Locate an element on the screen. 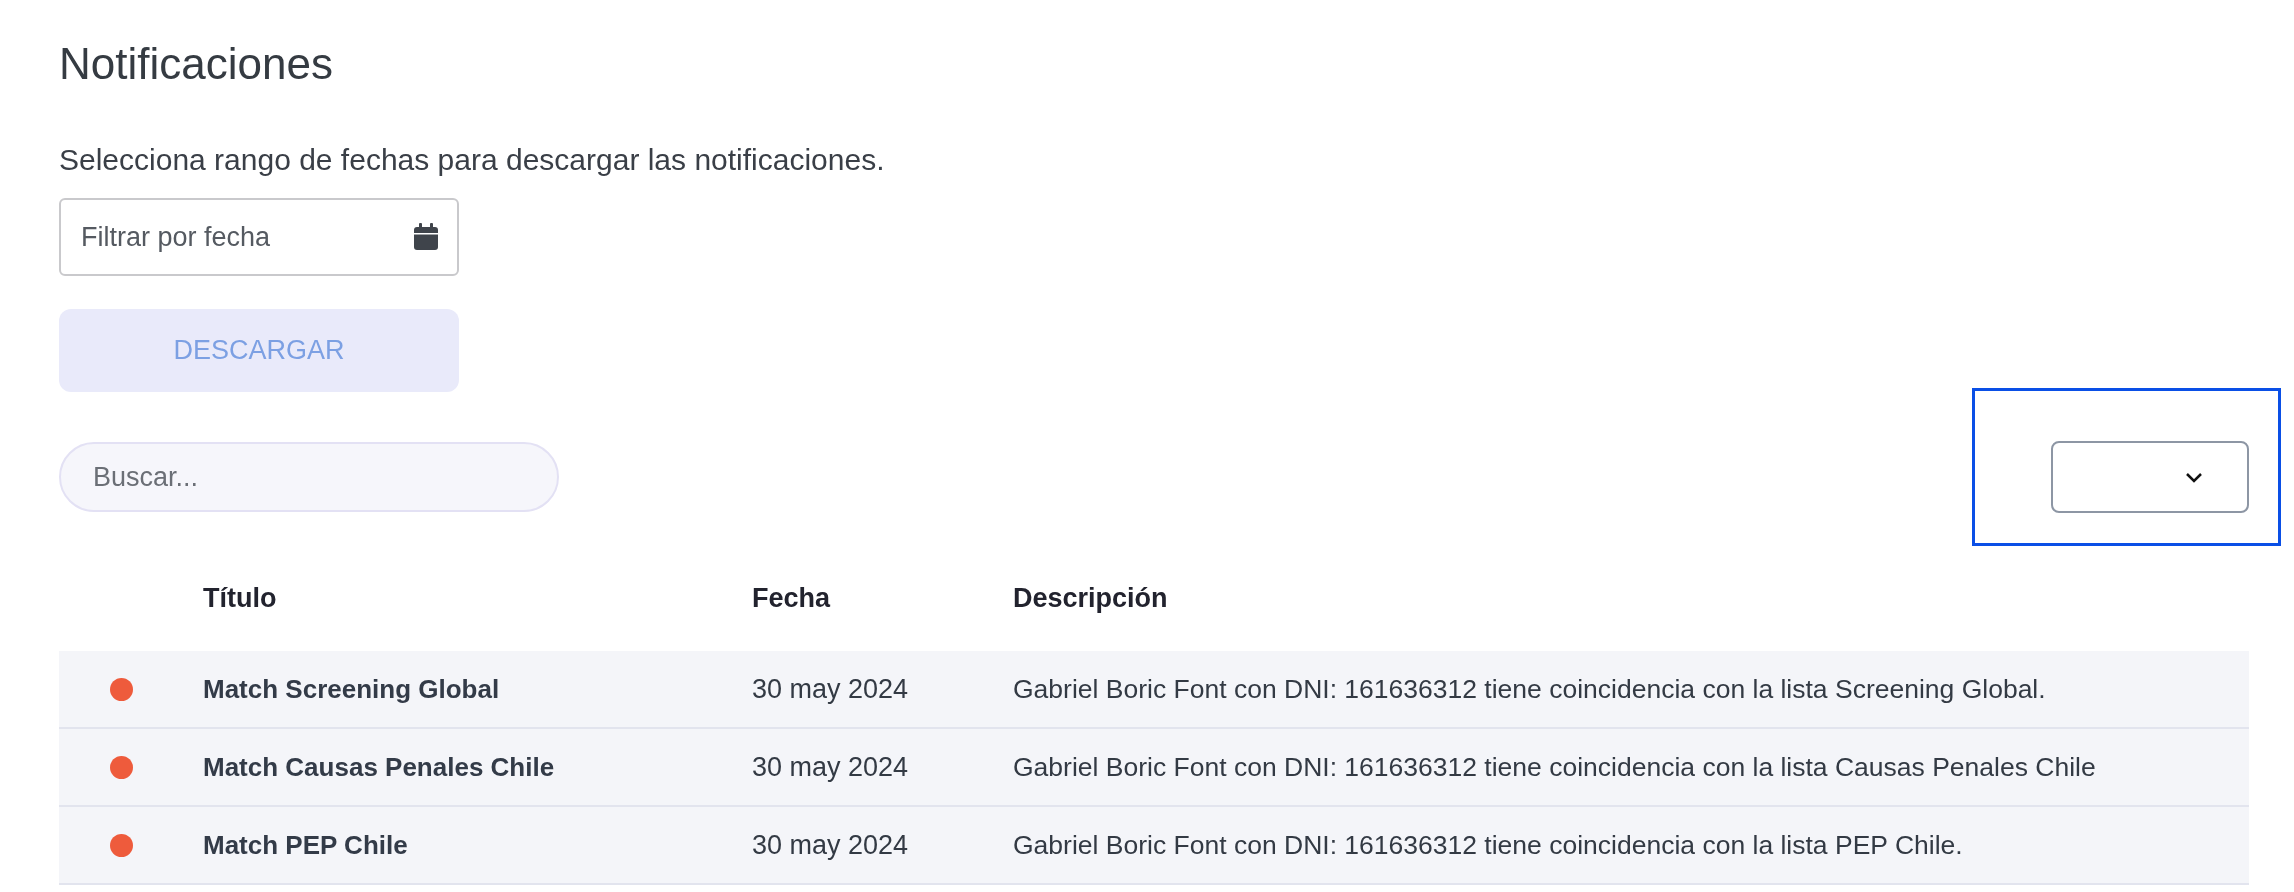 Image resolution: width=2294 pixels, height=892 pixels. notification-title: Match Causas Penales Chile is located at coordinates (379, 767).